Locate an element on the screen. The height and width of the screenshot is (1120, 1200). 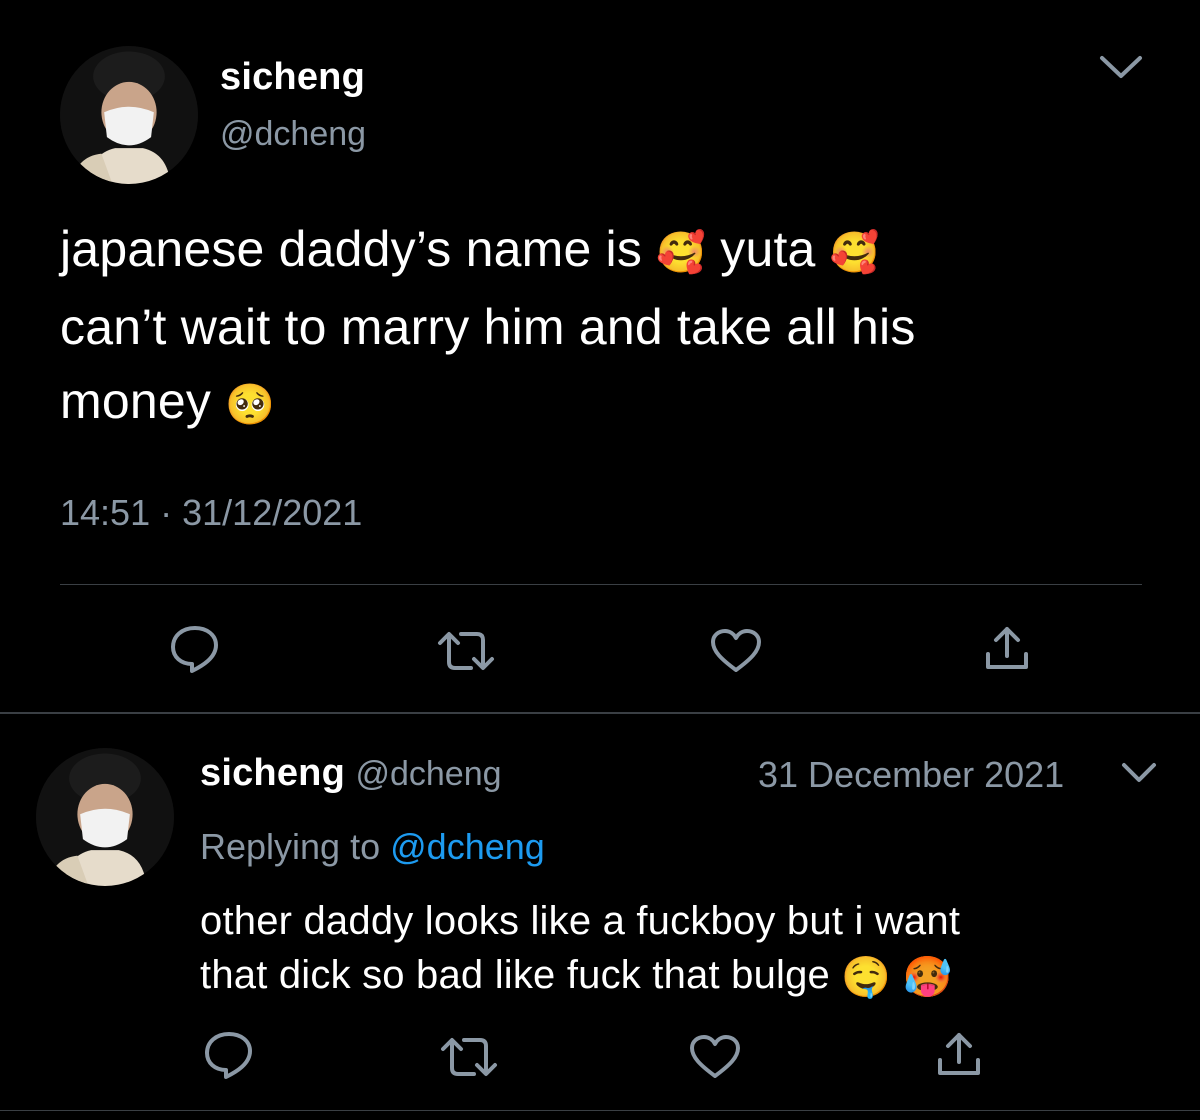
pleading-face-emoji: 🥺 is located at coordinates (250, 404).